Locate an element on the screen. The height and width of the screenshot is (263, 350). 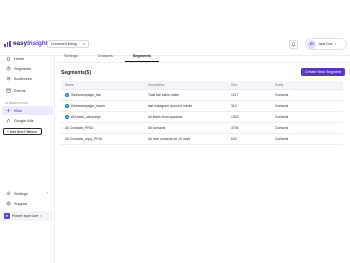
sidebar-item-google-ads: Google Ads is located at coordinates (27, 120).